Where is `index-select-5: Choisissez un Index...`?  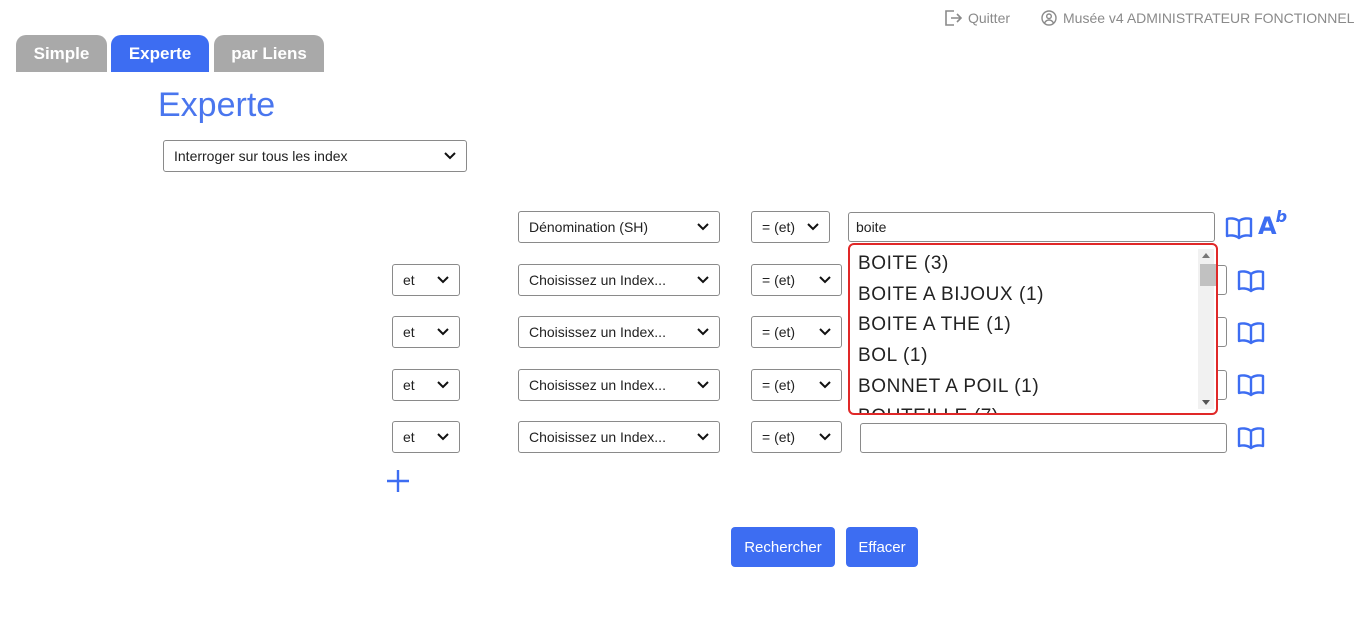
index-select-5: Choisissez un Index... is located at coordinates (619, 437).